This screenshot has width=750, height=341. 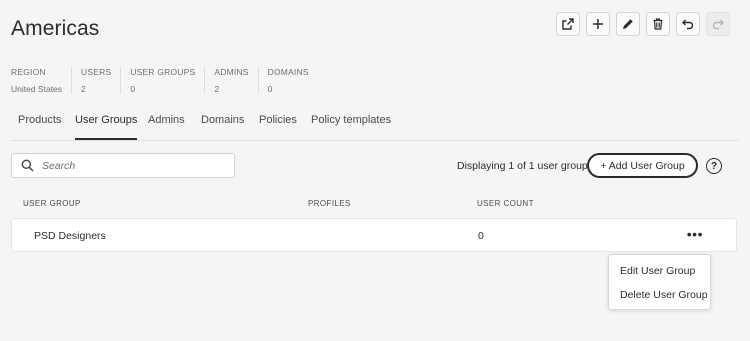 I want to click on stat-domains: DOMAINS 0, so click(x=287, y=80).